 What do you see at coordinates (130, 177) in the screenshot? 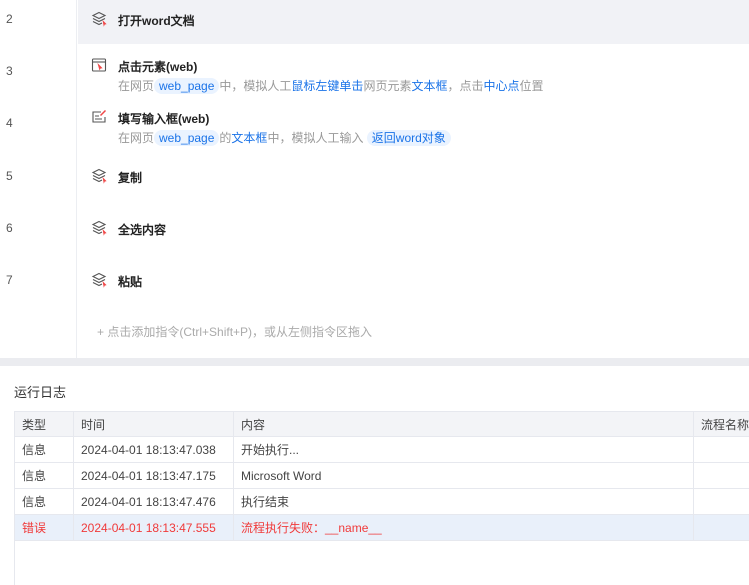
I see `step-title: 复制` at bounding box center [130, 177].